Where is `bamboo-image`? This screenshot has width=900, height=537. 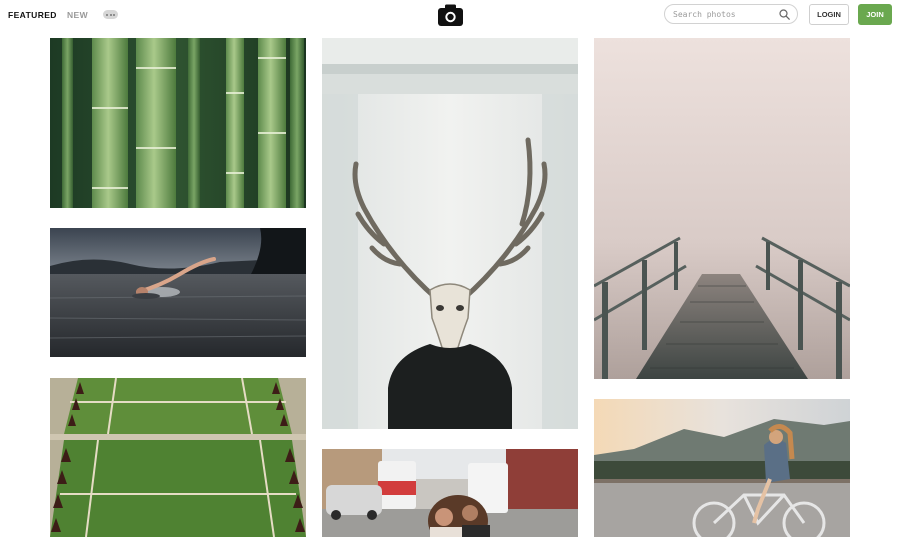
bamboo-image is located at coordinates (178, 123).